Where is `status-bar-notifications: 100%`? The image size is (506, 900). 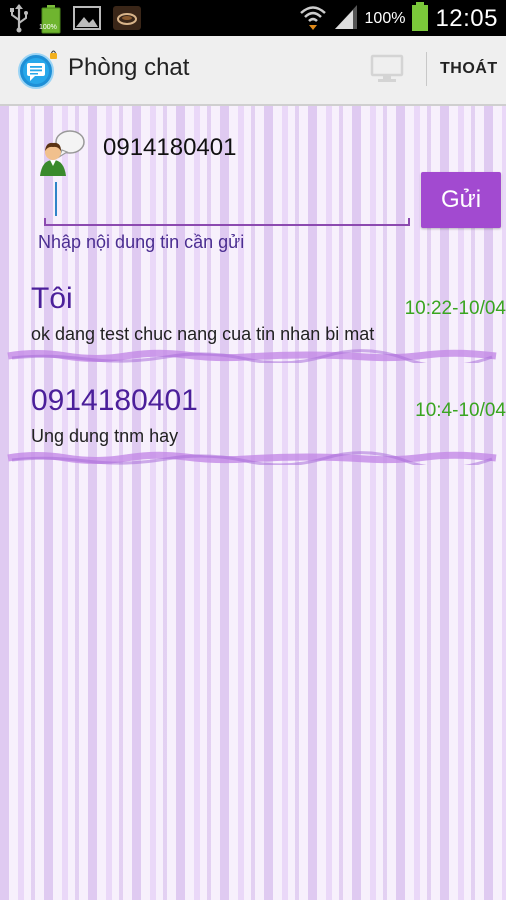
status-bar-notifications: 100% is located at coordinates (75, 20).